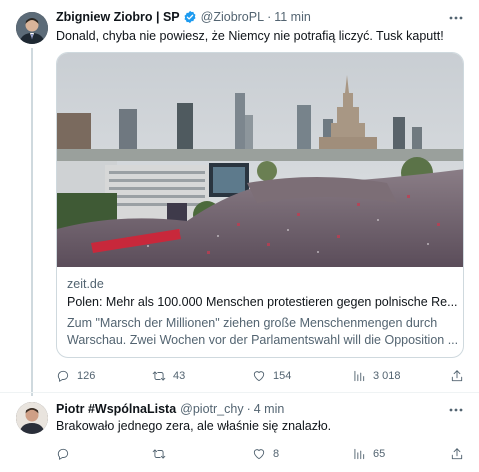 This screenshot has width=479, height=472. Describe the element at coordinates (387, 376) in the screenshot. I see `view-count: 3 018` at that location.